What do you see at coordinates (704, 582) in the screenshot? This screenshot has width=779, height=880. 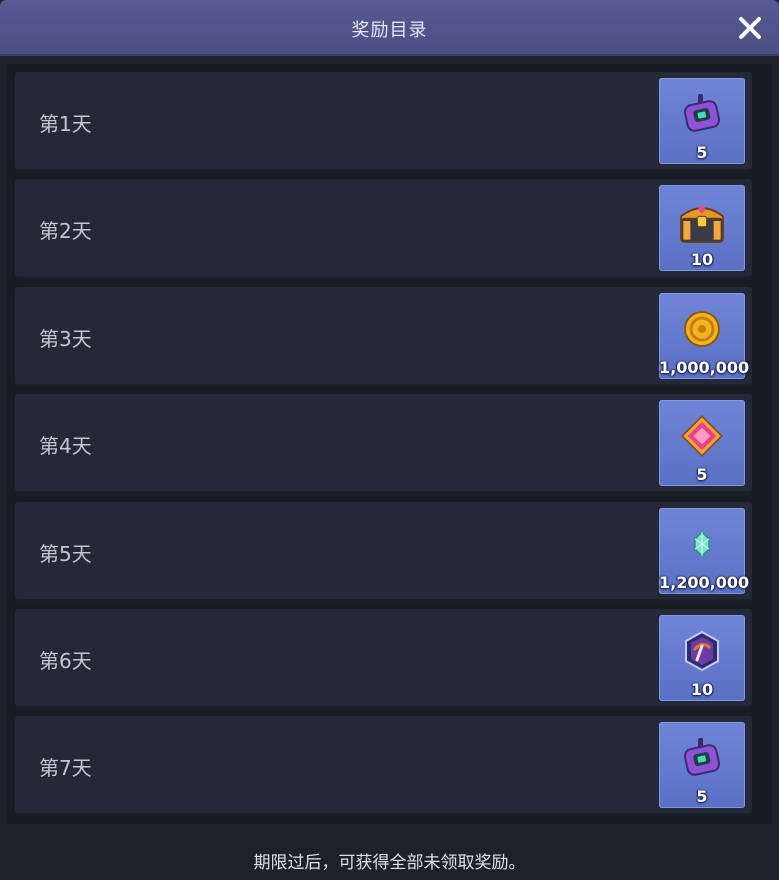 I see `reward-quantity: 1,200,000` at bounding box center [704, 582].